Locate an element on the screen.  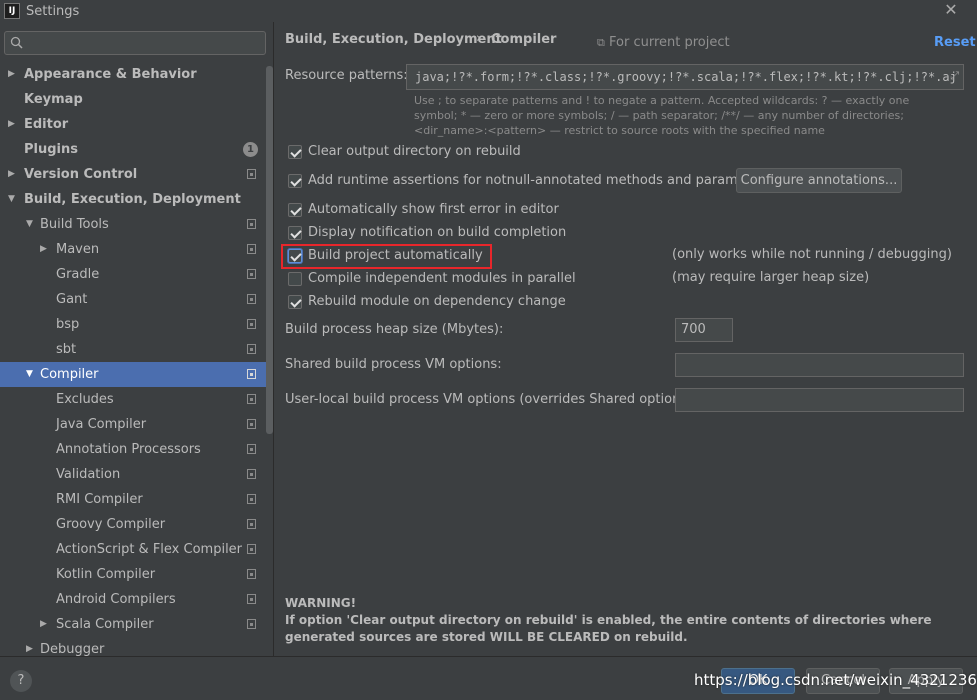
for-current-project: ⧉ For current project is located at coordinates (663, 42).